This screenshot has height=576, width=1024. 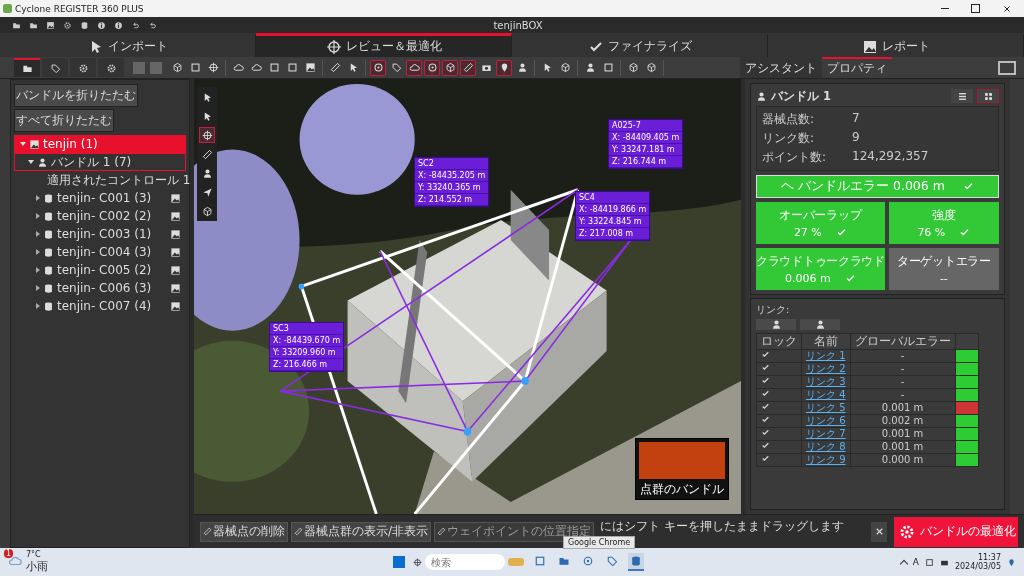 What do you see at coordinates (1007, 8) in the screenshot?
I see `close-icon` at bounding box center [1007, 8].